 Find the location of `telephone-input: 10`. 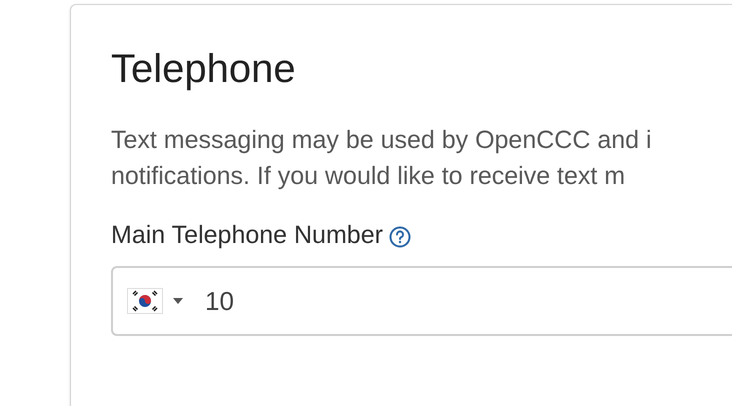

telephone-input: 10 is located at coordinates (421, 301).